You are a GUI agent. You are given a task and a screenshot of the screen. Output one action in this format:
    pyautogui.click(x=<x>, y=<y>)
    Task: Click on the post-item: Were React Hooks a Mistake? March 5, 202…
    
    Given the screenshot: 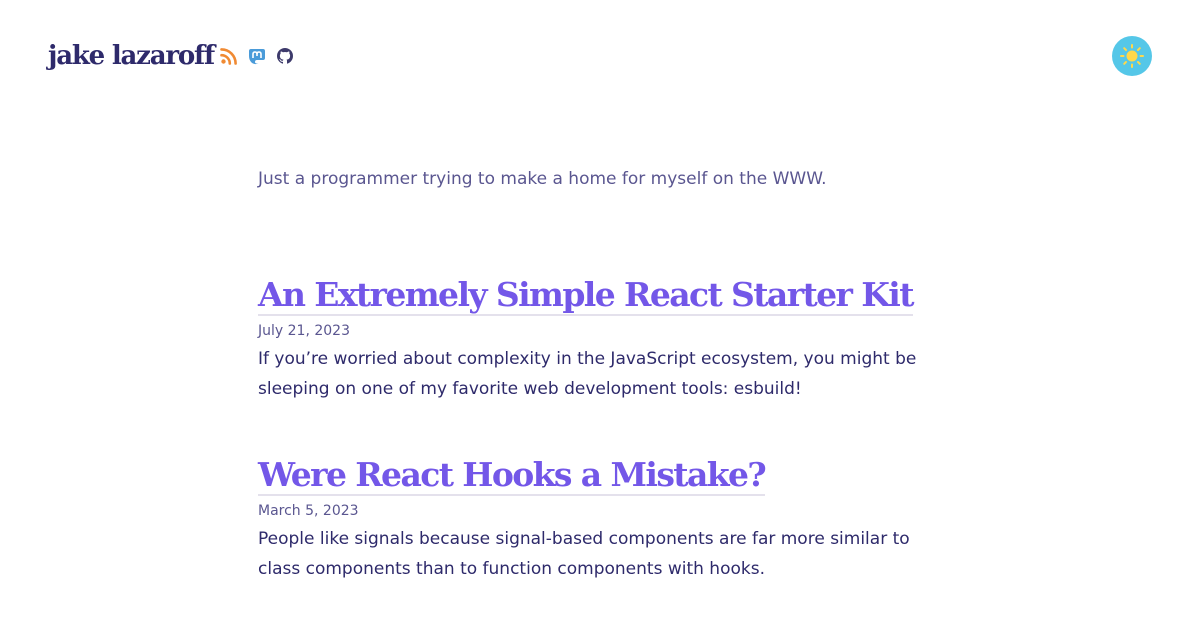 What is the action you would take?
    pyautogui.click(x=603, y=520)
    